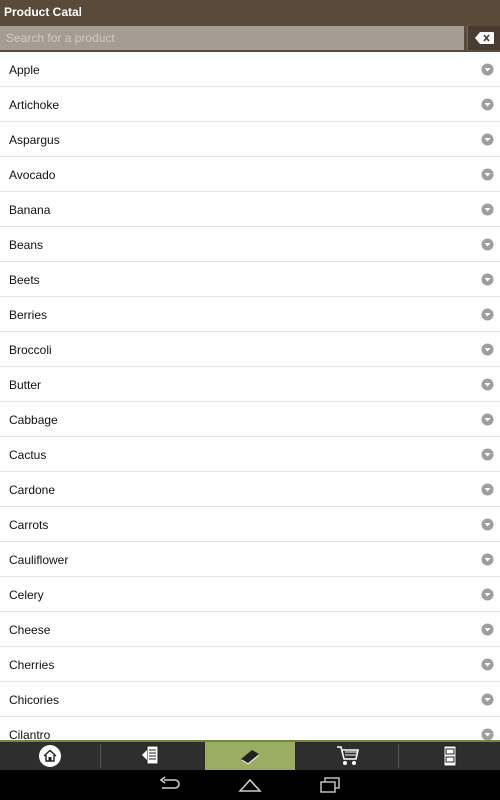 This screenshot has width=500, height=800. I want to click on pantry-icon, so click(450, 756).